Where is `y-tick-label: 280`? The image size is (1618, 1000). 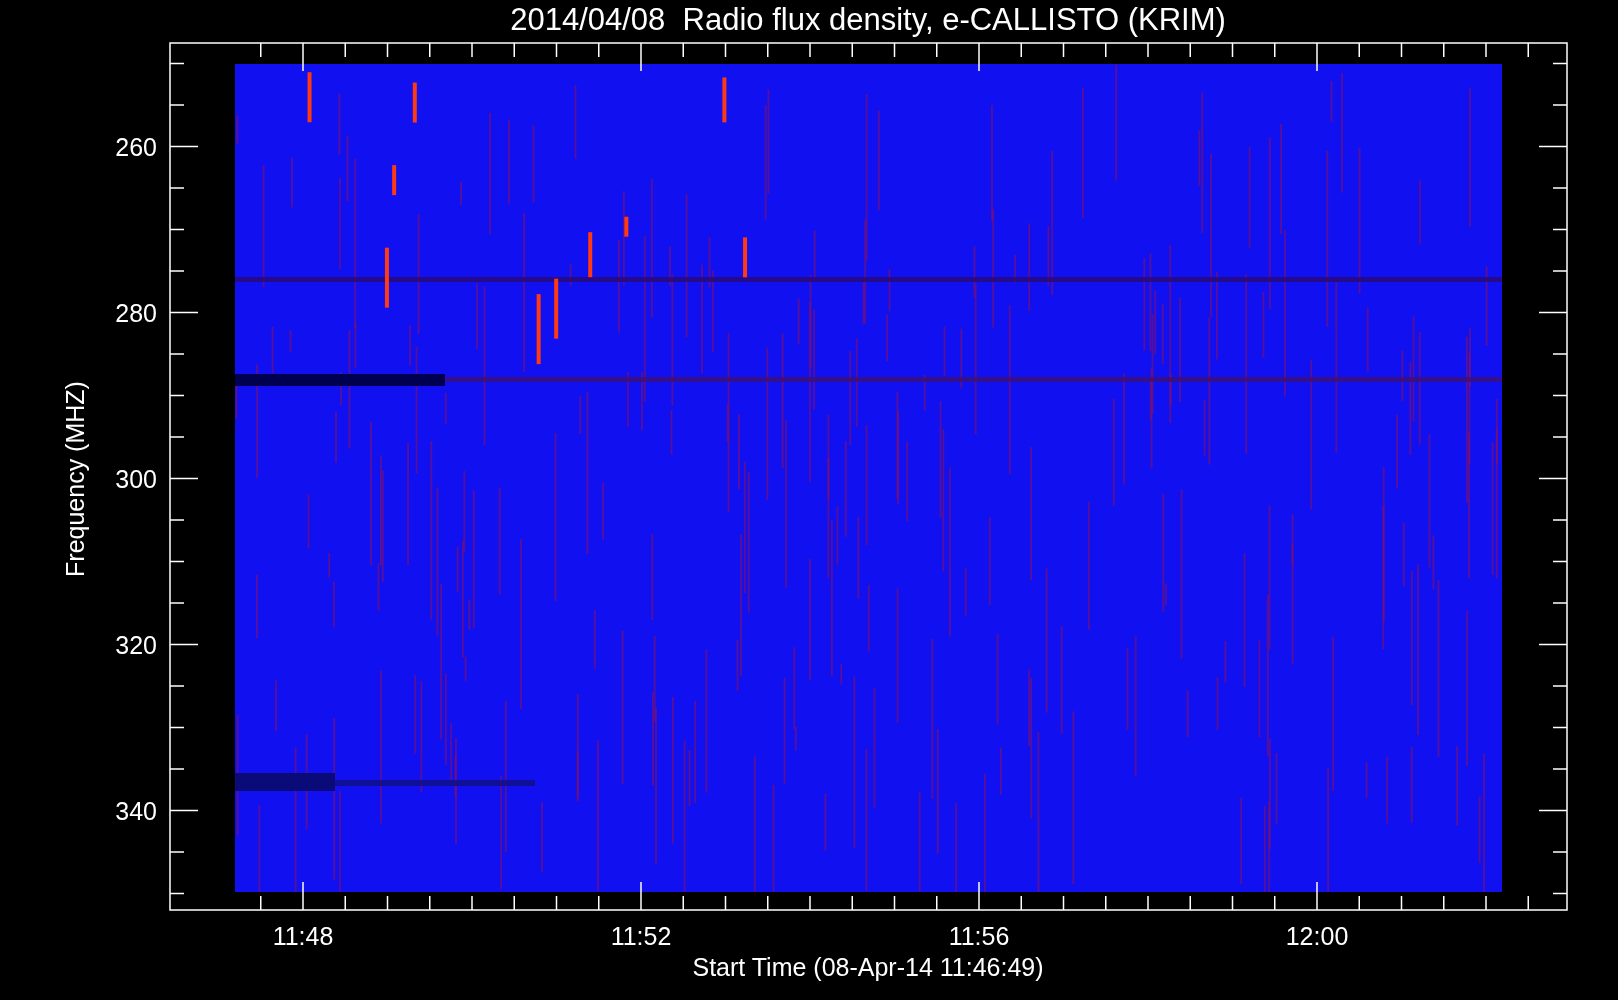
y-tick-label: 280 is located at coordinates (136, 312).